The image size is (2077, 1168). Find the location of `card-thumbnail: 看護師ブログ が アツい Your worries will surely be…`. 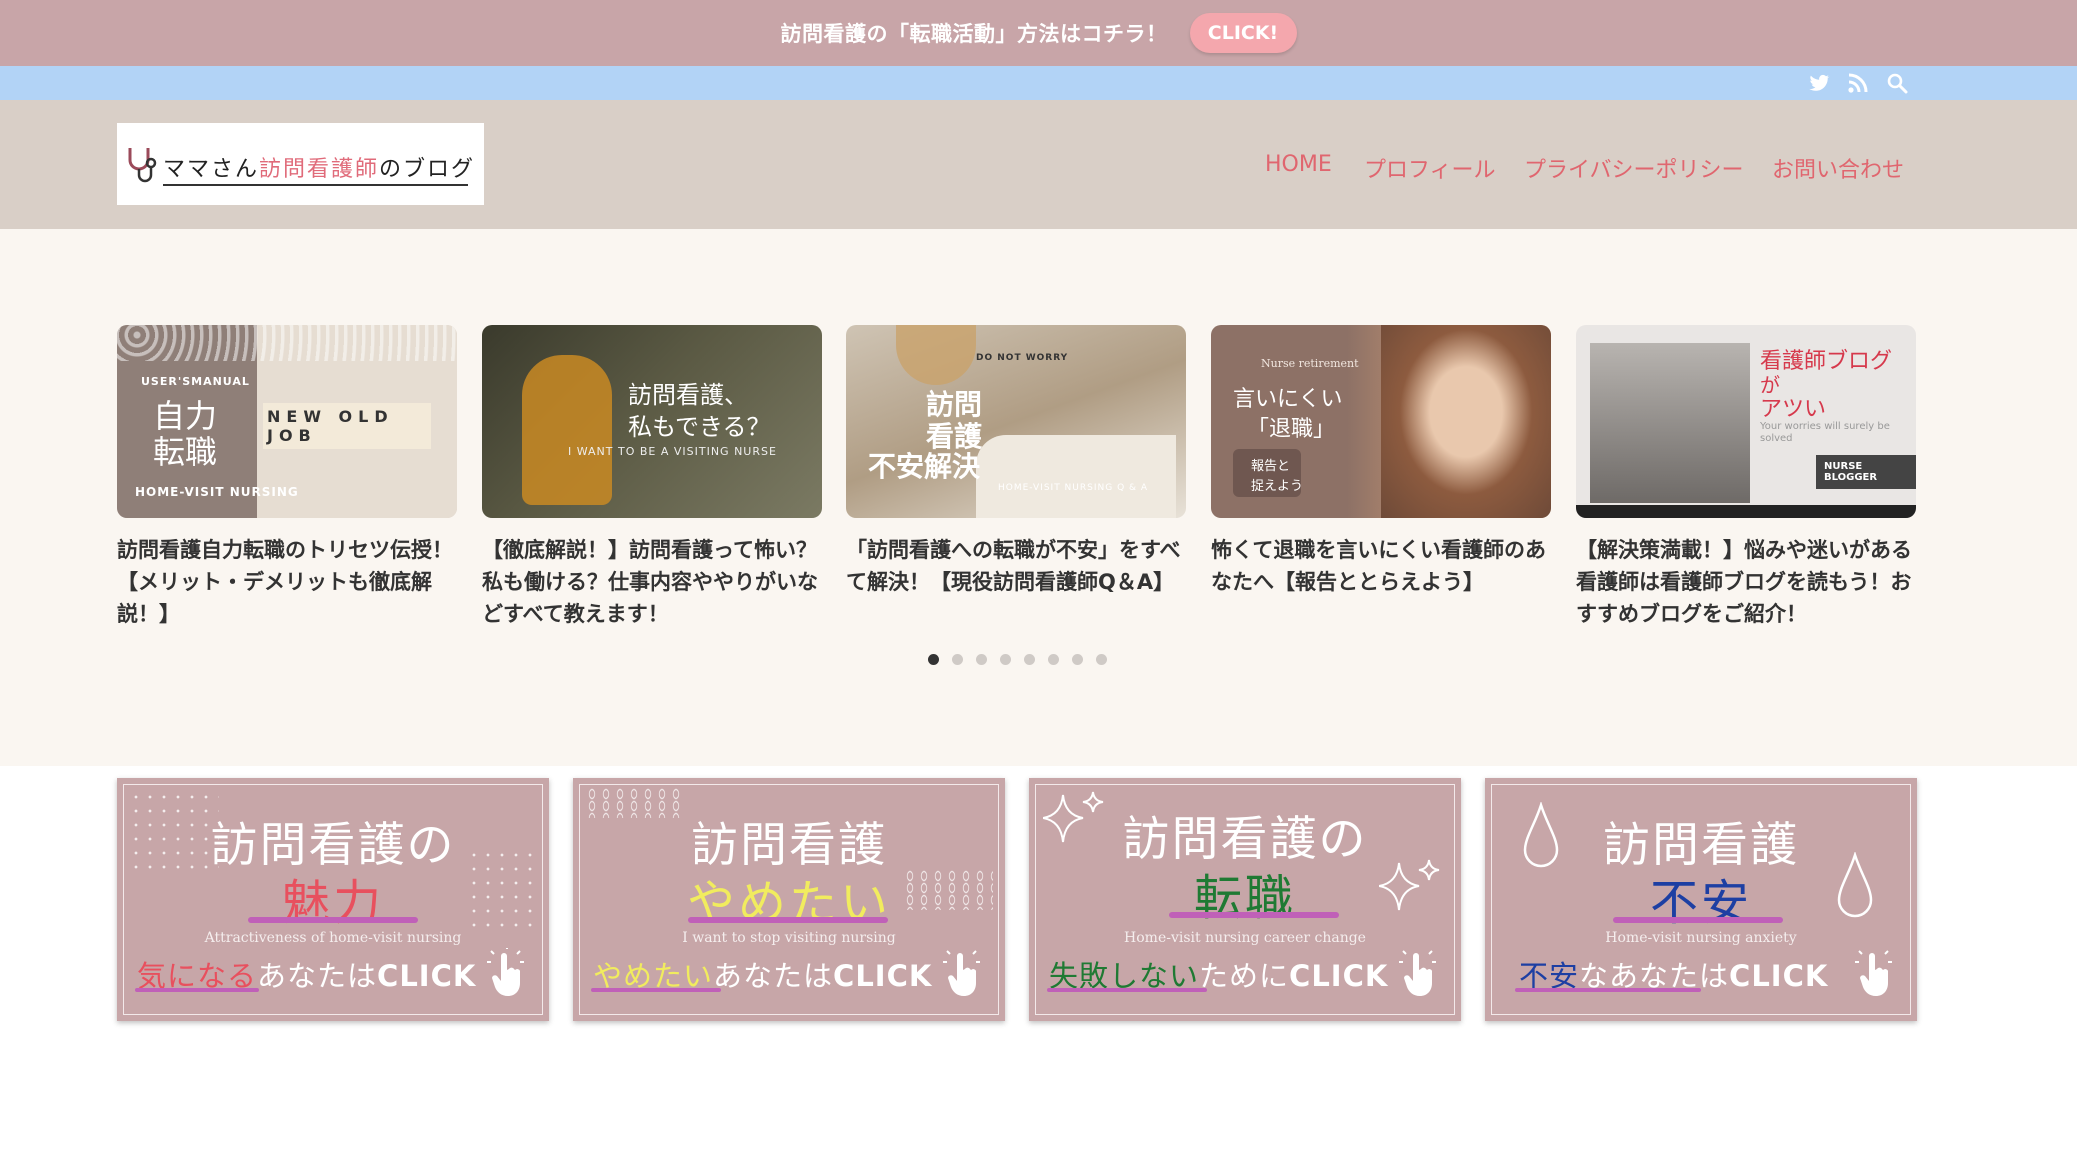

card-thumbnail: 看護師ブログ が アツい Your worries will surely be… is located at coordinates (1746, 421).